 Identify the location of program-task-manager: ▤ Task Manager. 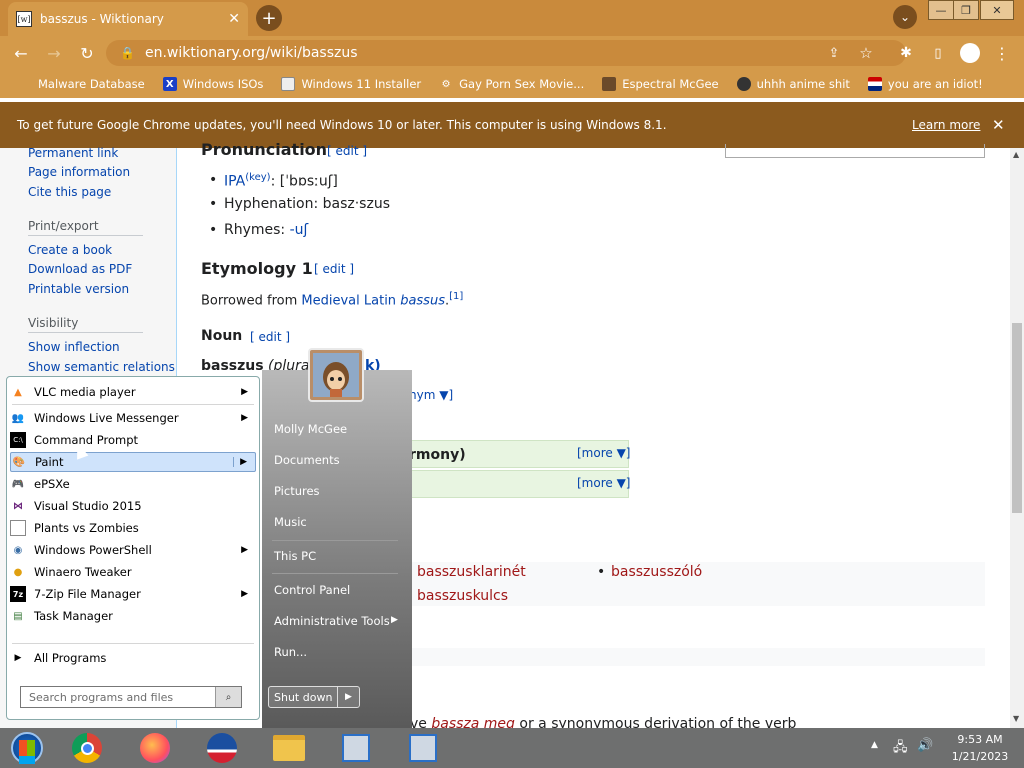
(133, 616).